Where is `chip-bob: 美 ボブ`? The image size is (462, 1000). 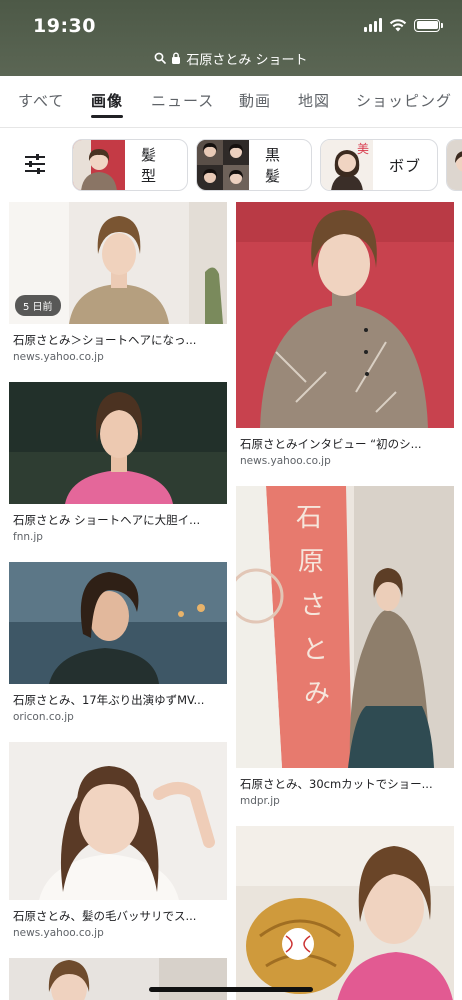
chip-bob: 美 ボブ is located at coordinates (379, 165).